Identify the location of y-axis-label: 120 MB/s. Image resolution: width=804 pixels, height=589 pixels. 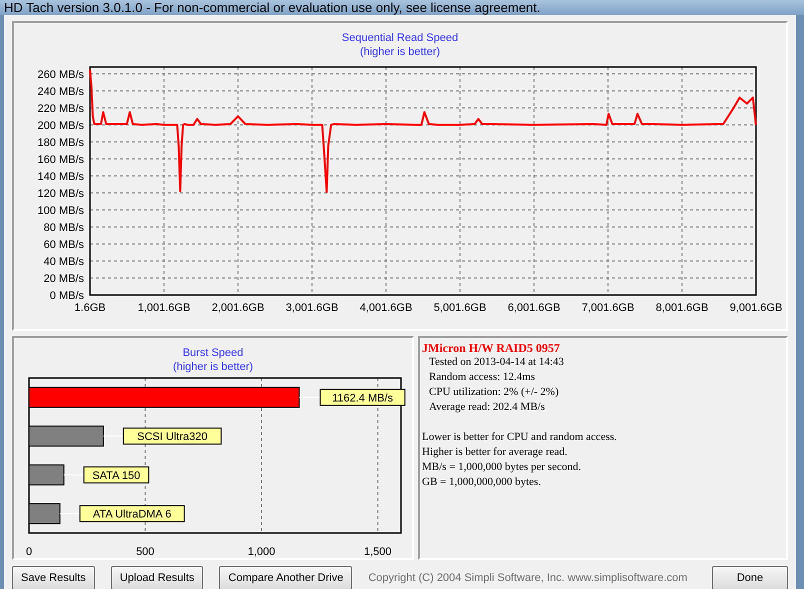
(61, 194).